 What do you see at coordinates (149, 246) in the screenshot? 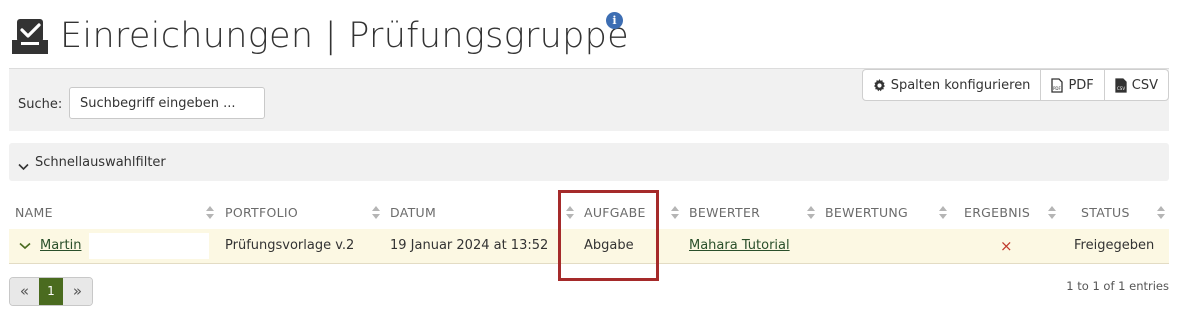
I see `name-cell-background` at bounding box center [149, 246].